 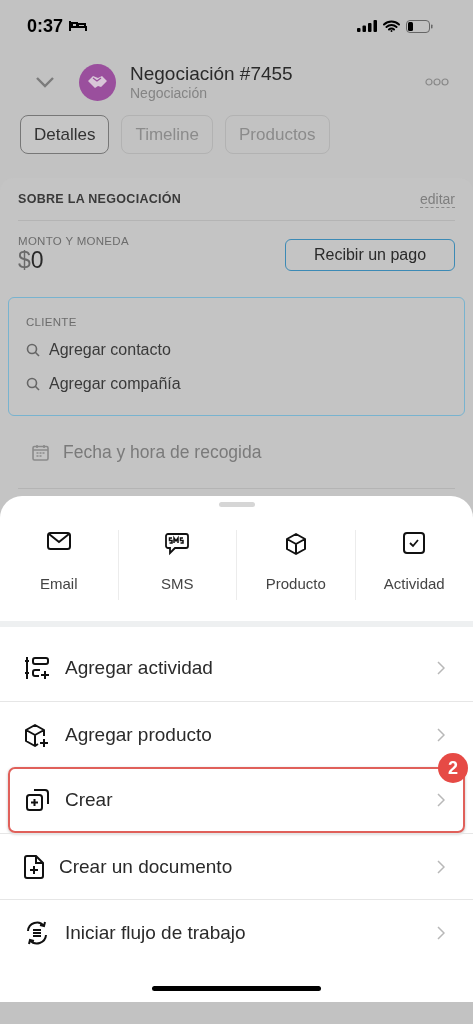 What do you see at coordinates (38, 800) in the screenshot?
I see `copy-plus-icon` at bounding box center [38, 800].